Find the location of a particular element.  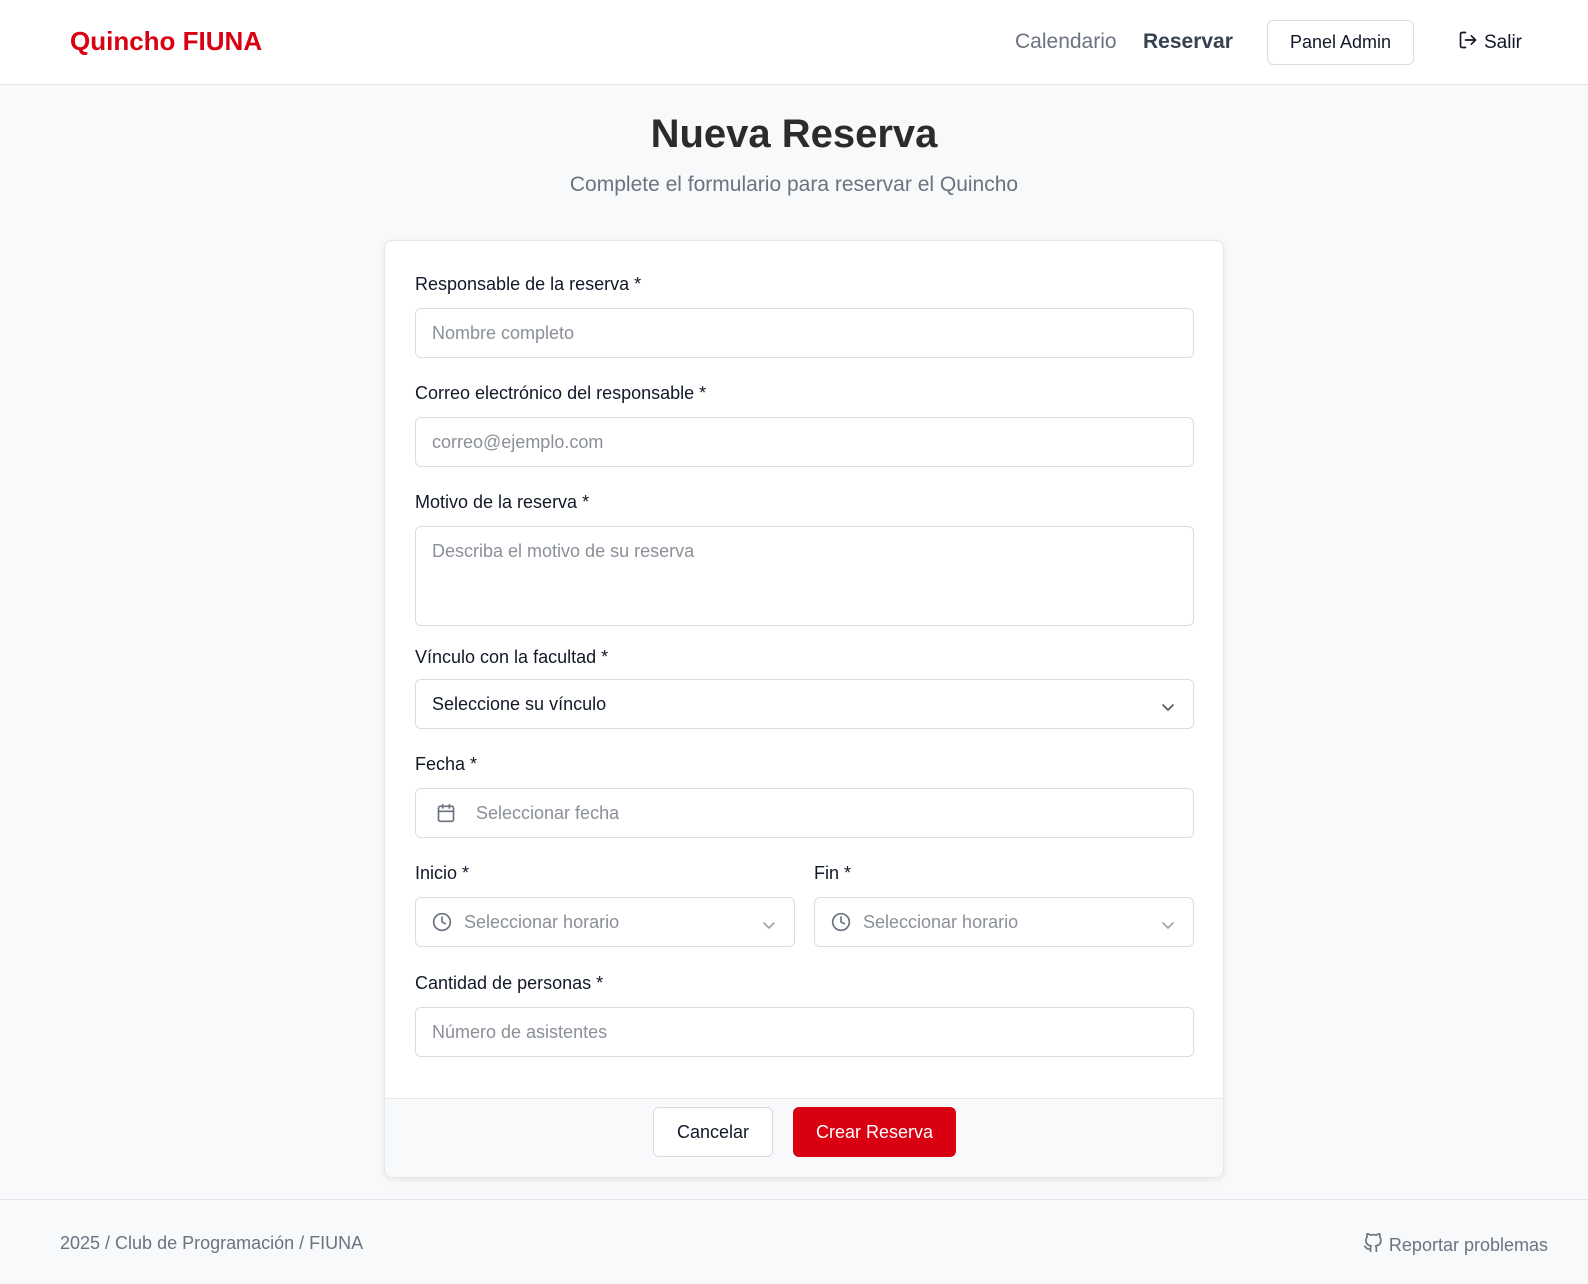

form-actions: Cancelar Crear Reserva is located at coordinates (804, 1137).